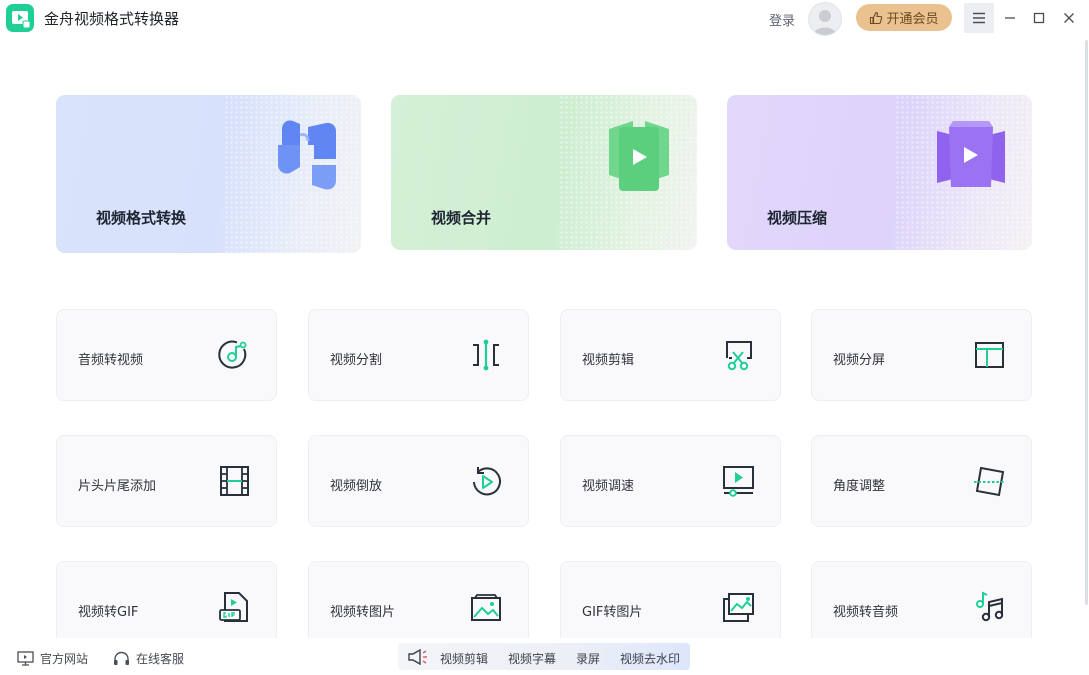  I want to click on close-icon, so click(1069, 18).